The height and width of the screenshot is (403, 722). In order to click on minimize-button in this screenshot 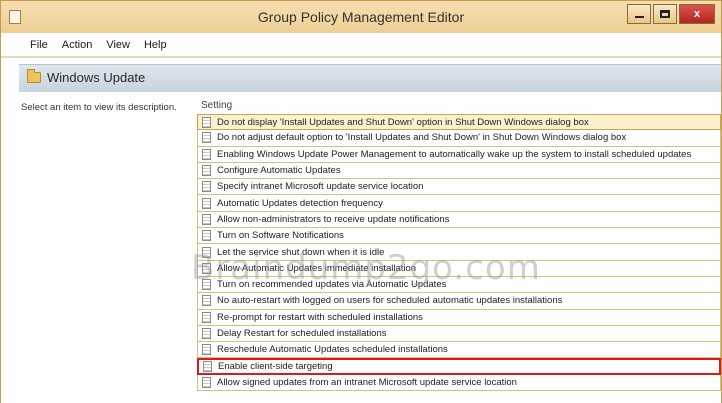, I will do `click(639, 14)`.